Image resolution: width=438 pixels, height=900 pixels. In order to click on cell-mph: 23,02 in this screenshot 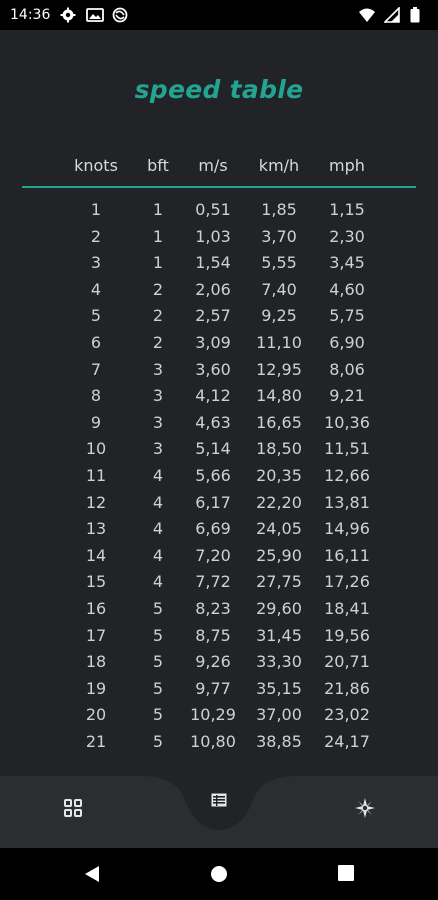, I will do `click(347, 715)`.